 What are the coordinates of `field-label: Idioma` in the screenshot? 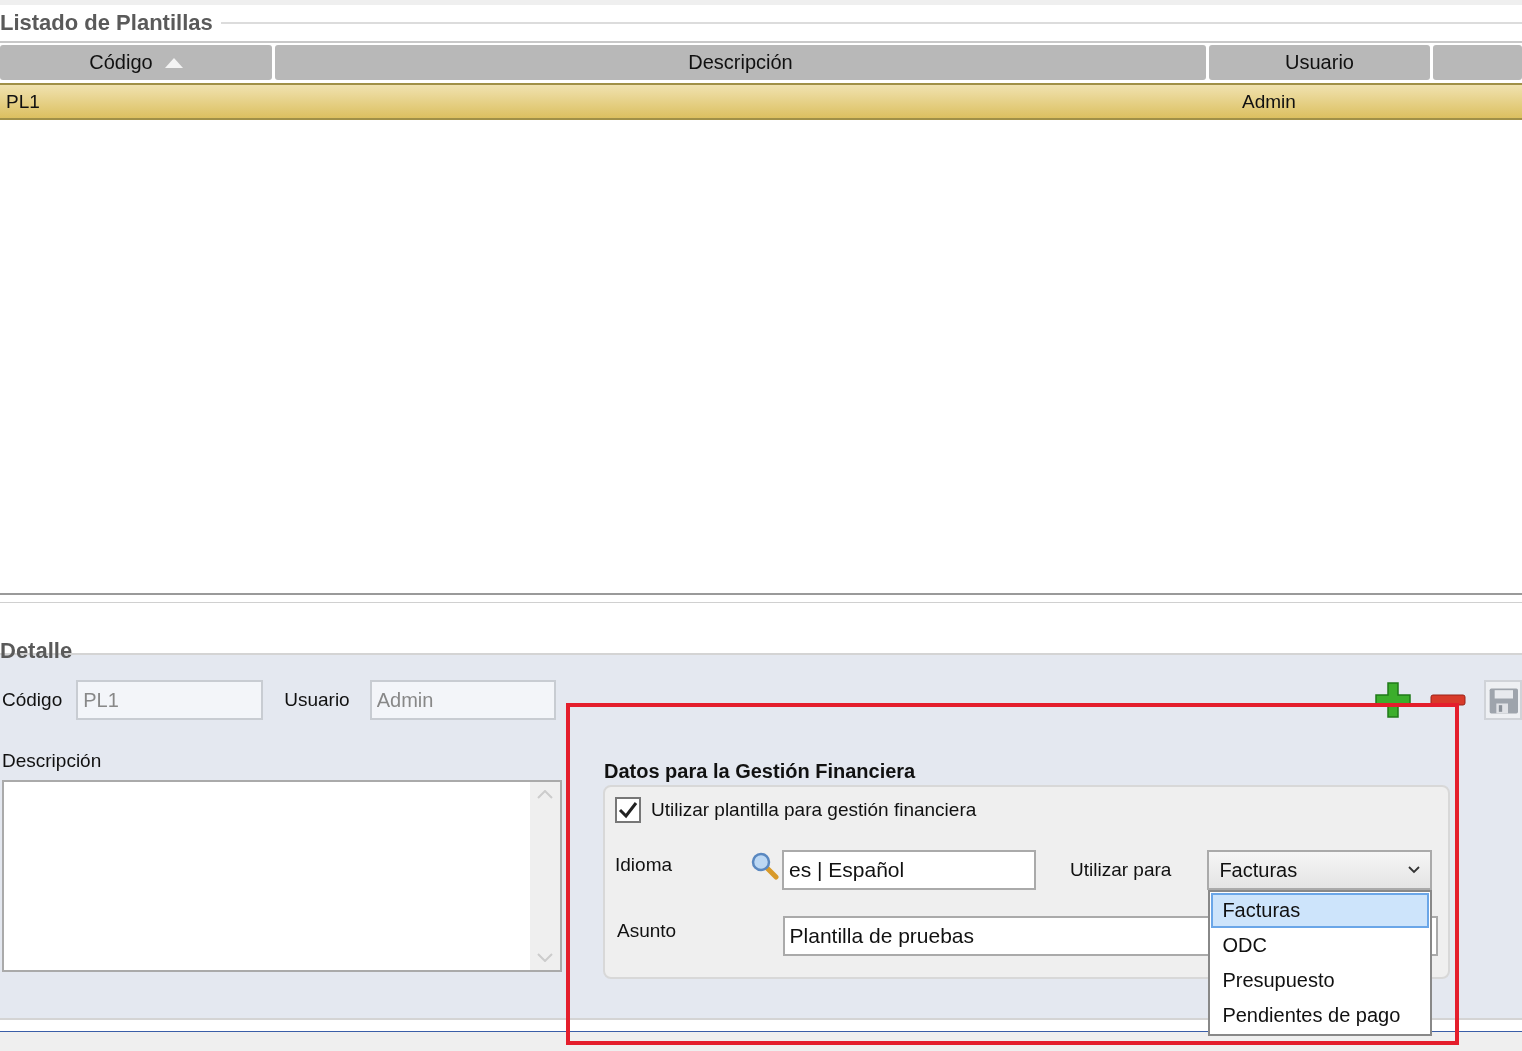 It's located at (644, 865).